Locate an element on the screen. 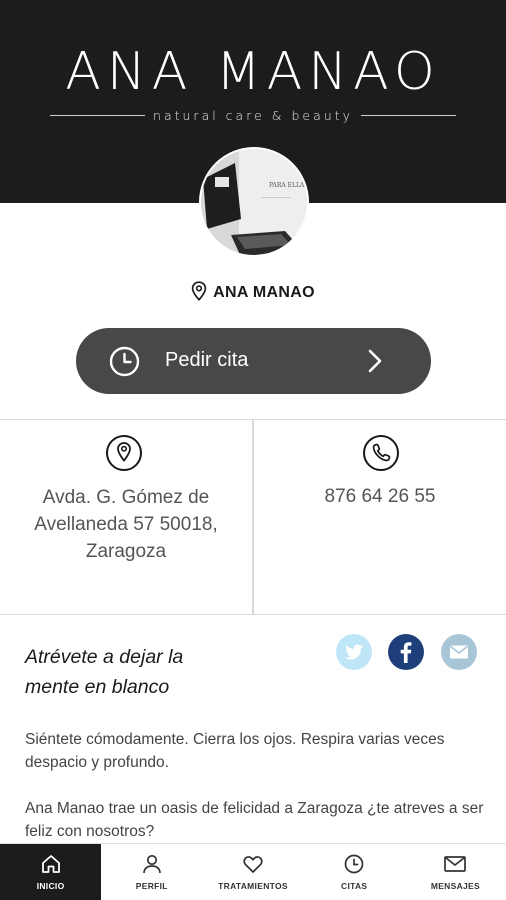 This screenshot has width=506, height=900. email-share-button is located at coordinates (459, 652).